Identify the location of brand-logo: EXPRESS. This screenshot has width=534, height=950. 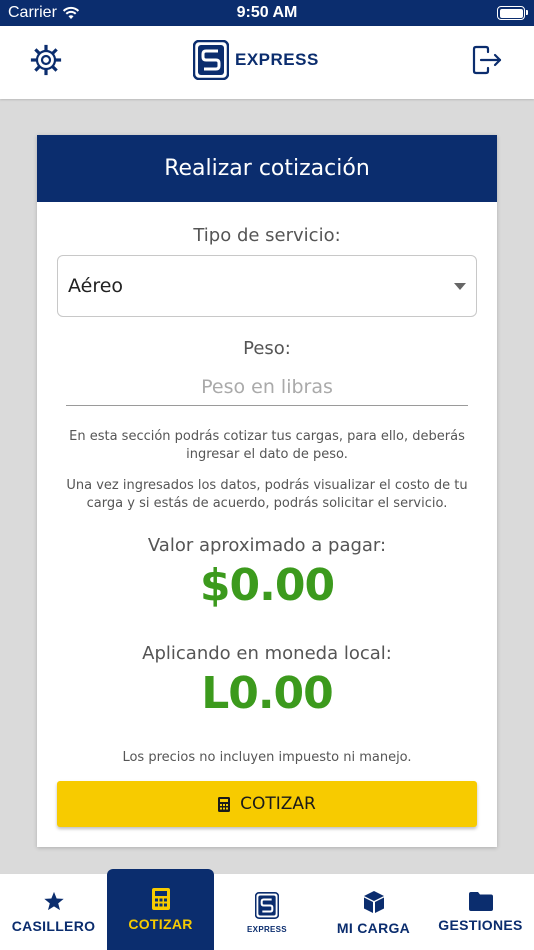
(256, 60).